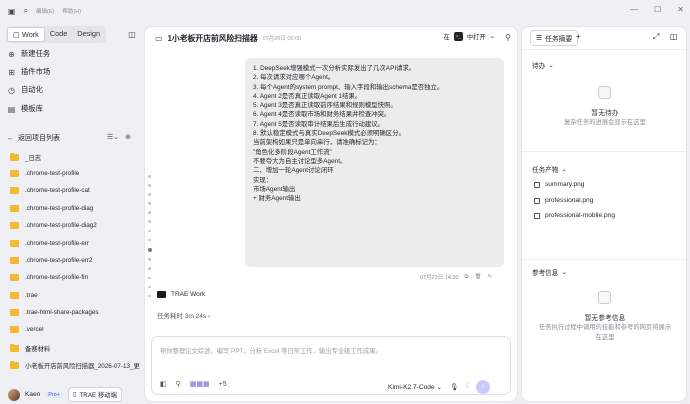  What do you see at coordinates (274, 189) in the screenshot?
I see `message-line: 市场Agent输出` at bounding box center [274, 189].